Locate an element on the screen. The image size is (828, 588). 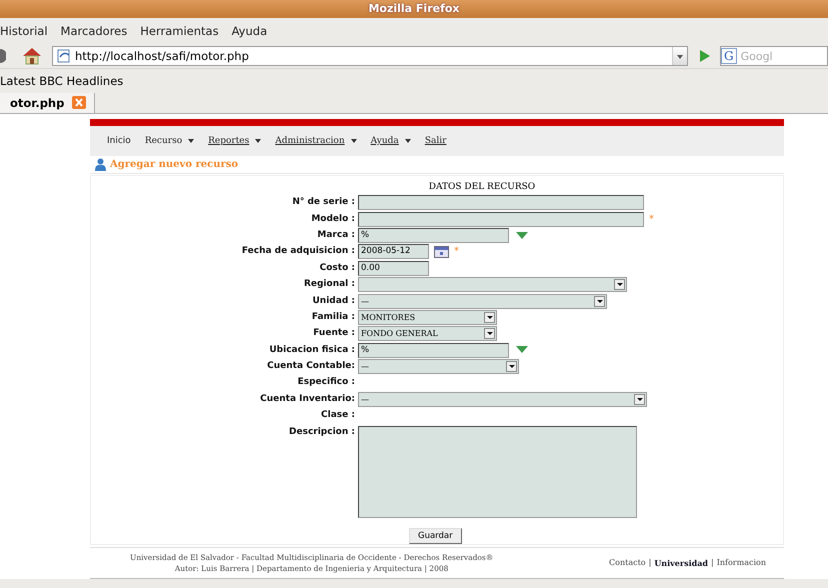
field-label: Fecha de adquisicion : is located at coordinates (298, 251).